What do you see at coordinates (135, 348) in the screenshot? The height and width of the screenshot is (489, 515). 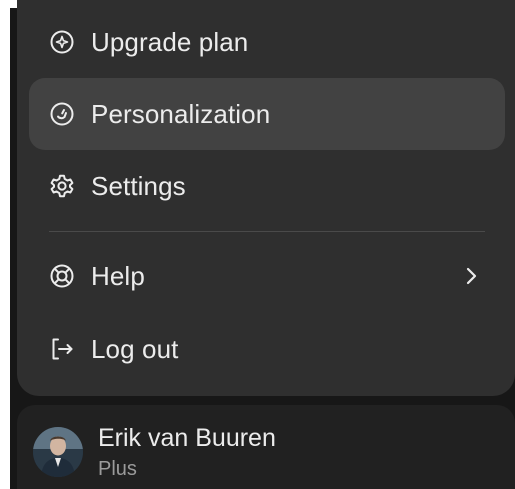 I see `menu-item-label: Log out` at bounding box center [135, 348].